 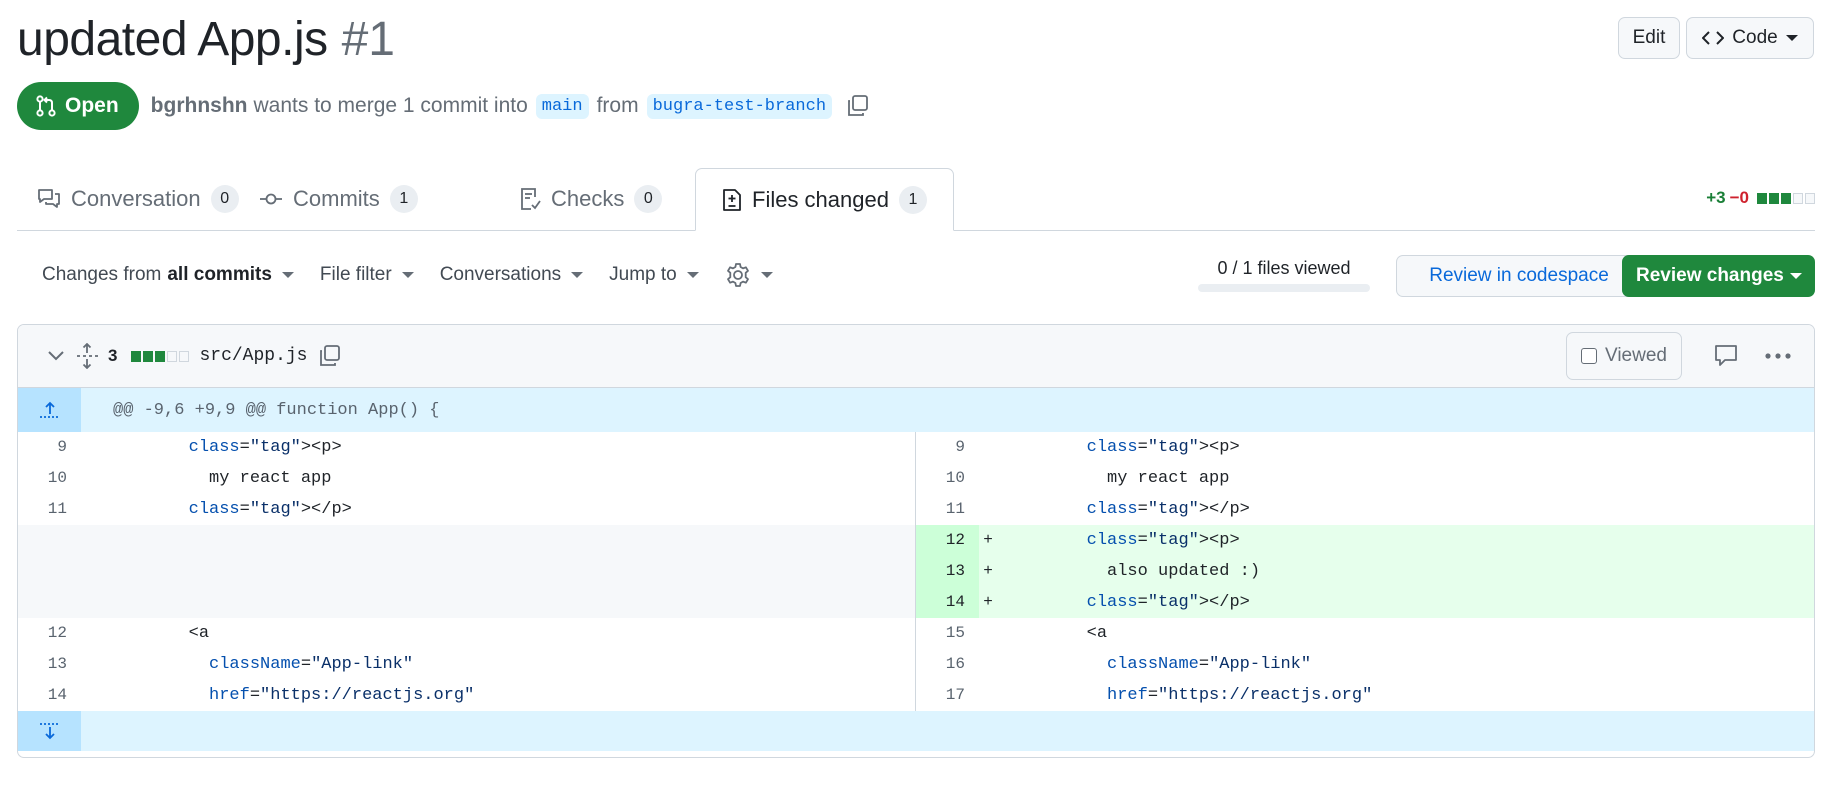 I want to click on diff-left-side: 11 class="tag"></p>, so click(x=467, y=509).